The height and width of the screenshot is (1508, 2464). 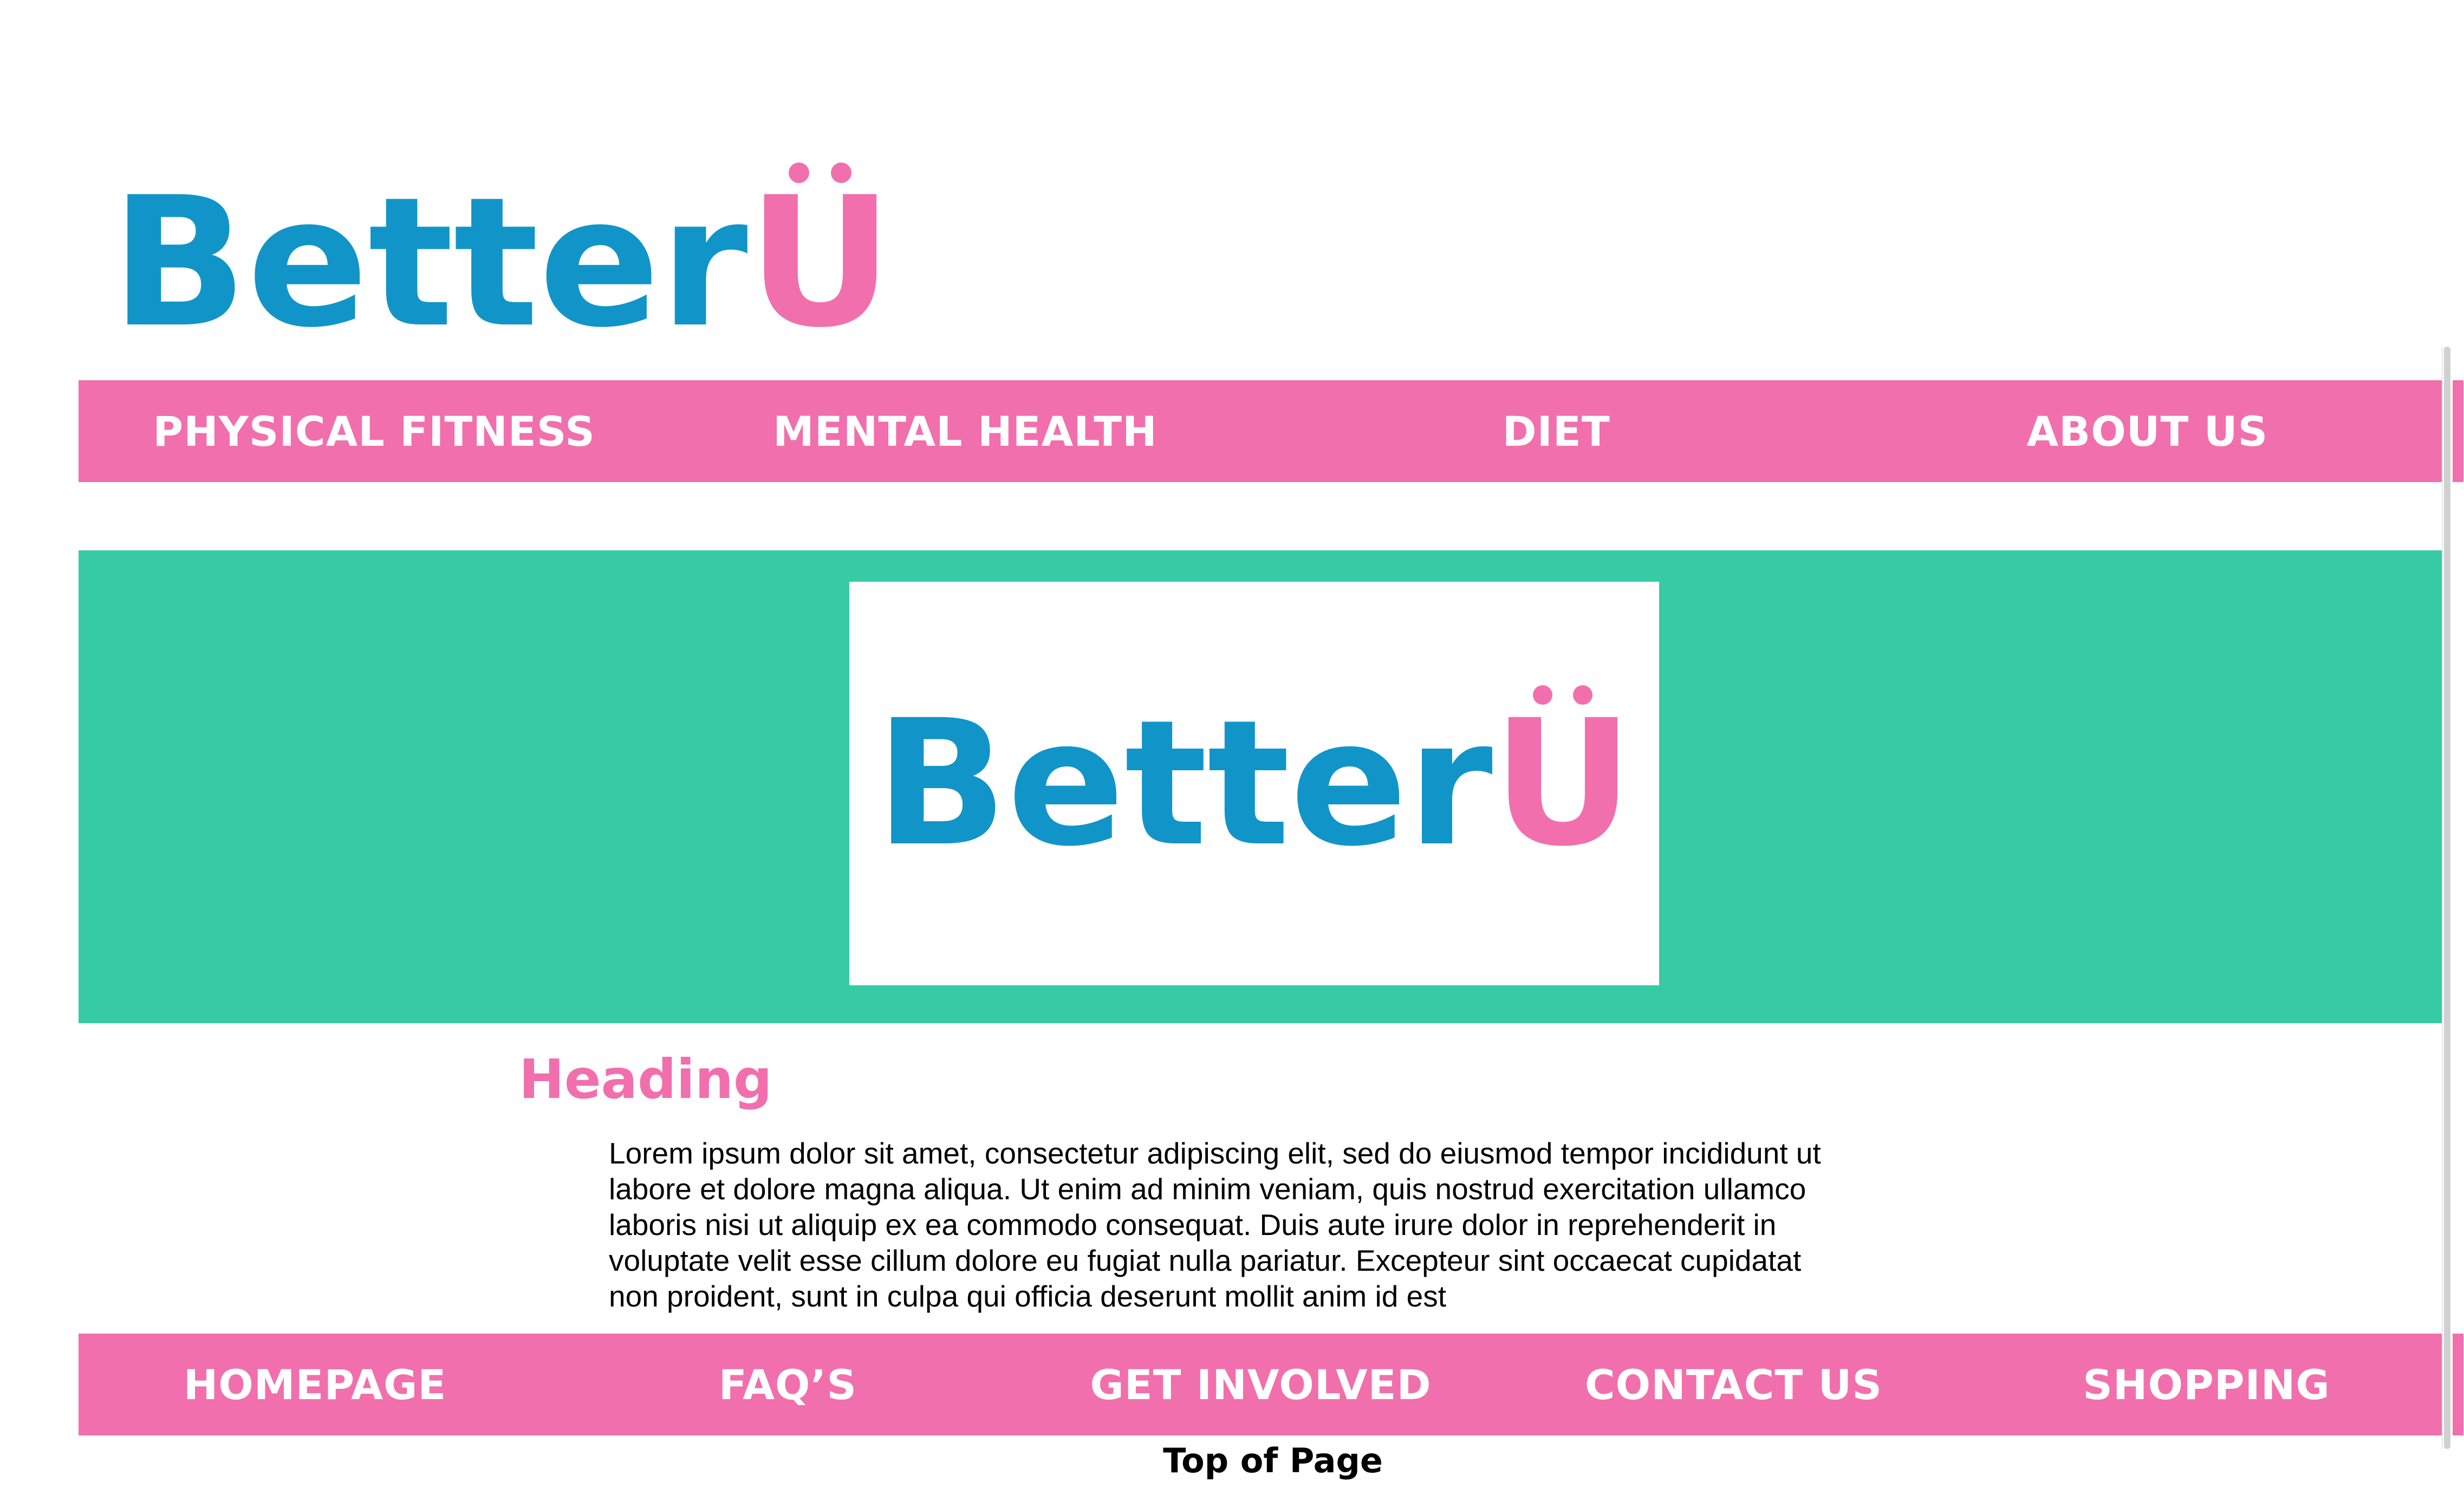 I want to click on logo-letter-wrap: U, so click(x=820, y=257).